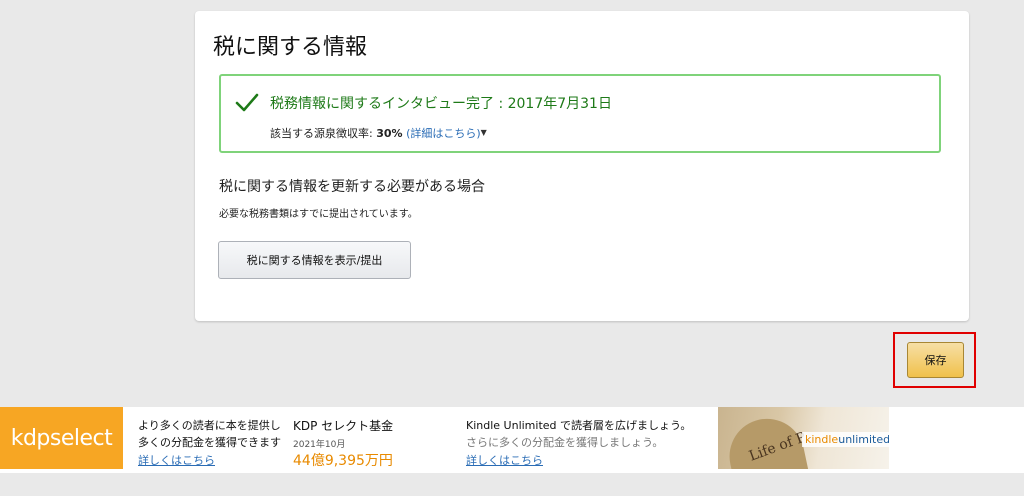  Describe the element at coordinates (247, 102) in the screenshot. I see `check-icon` at that location.